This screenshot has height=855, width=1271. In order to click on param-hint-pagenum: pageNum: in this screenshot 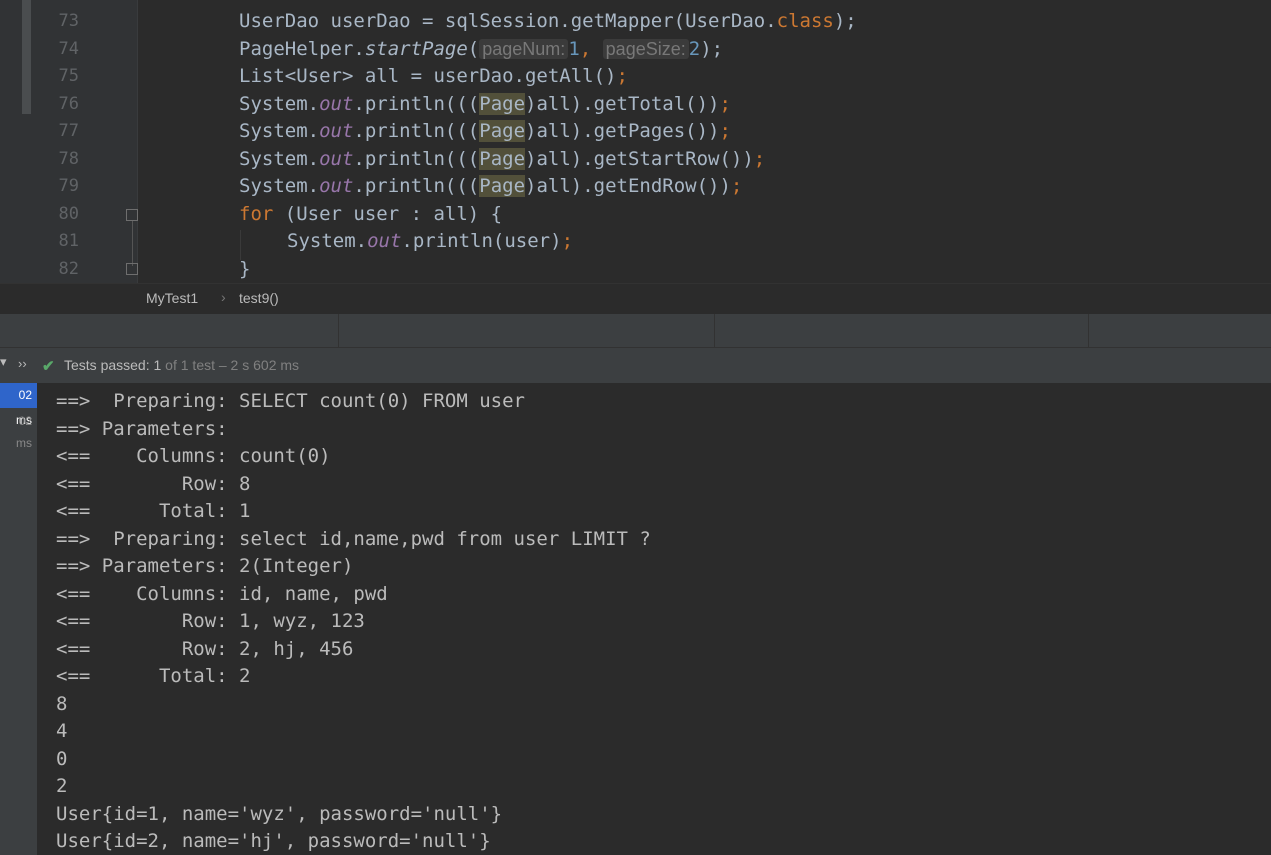, I will do `click(524, 49)`.